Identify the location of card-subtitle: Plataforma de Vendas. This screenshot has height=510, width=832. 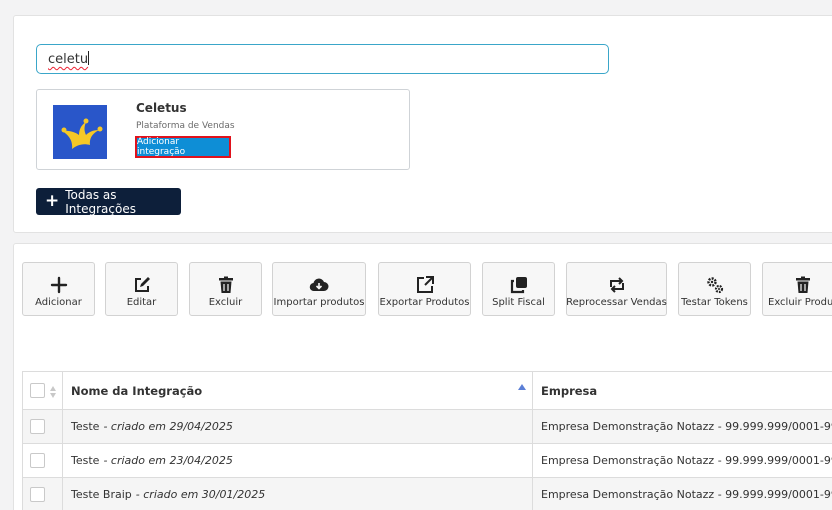
(185, 126).